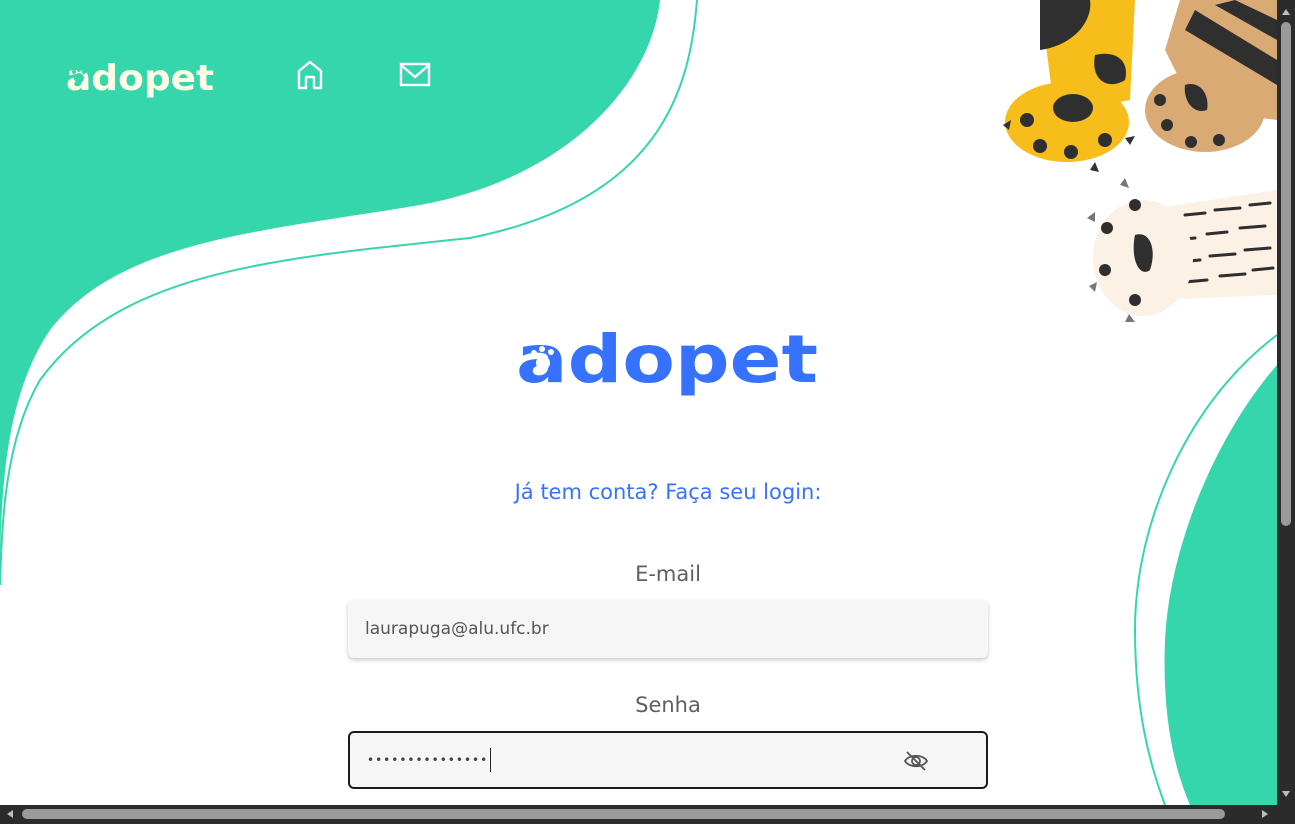  I want to click on eye-off-icon, so click(916, 761).